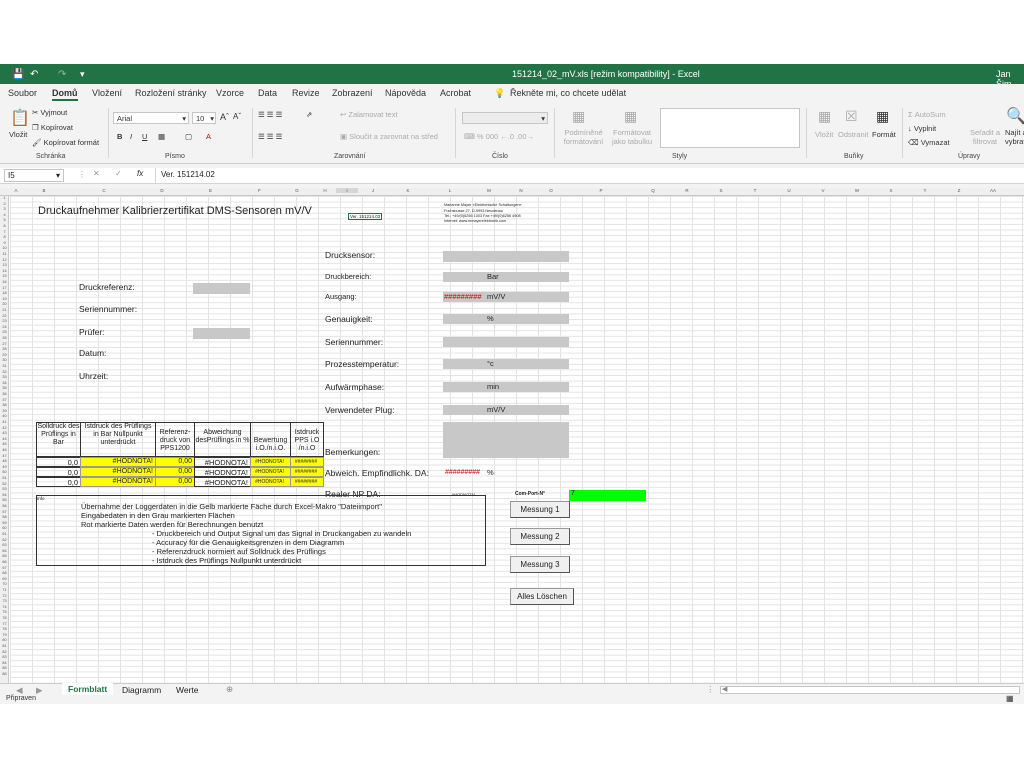 The image size is (1024, 768). I want to click on input-druckbereich: Bar, so click(506, 277).